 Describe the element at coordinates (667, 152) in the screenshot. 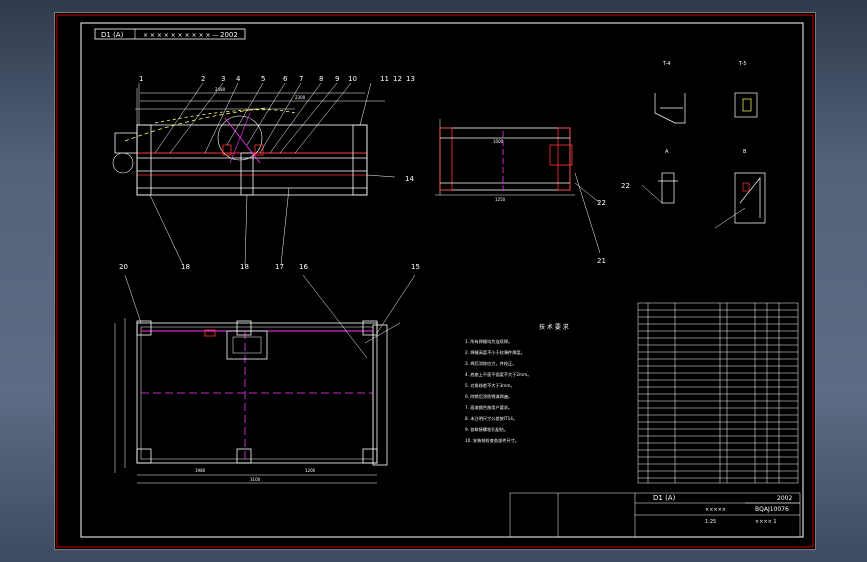

I see `section-label-3: A` at that location.